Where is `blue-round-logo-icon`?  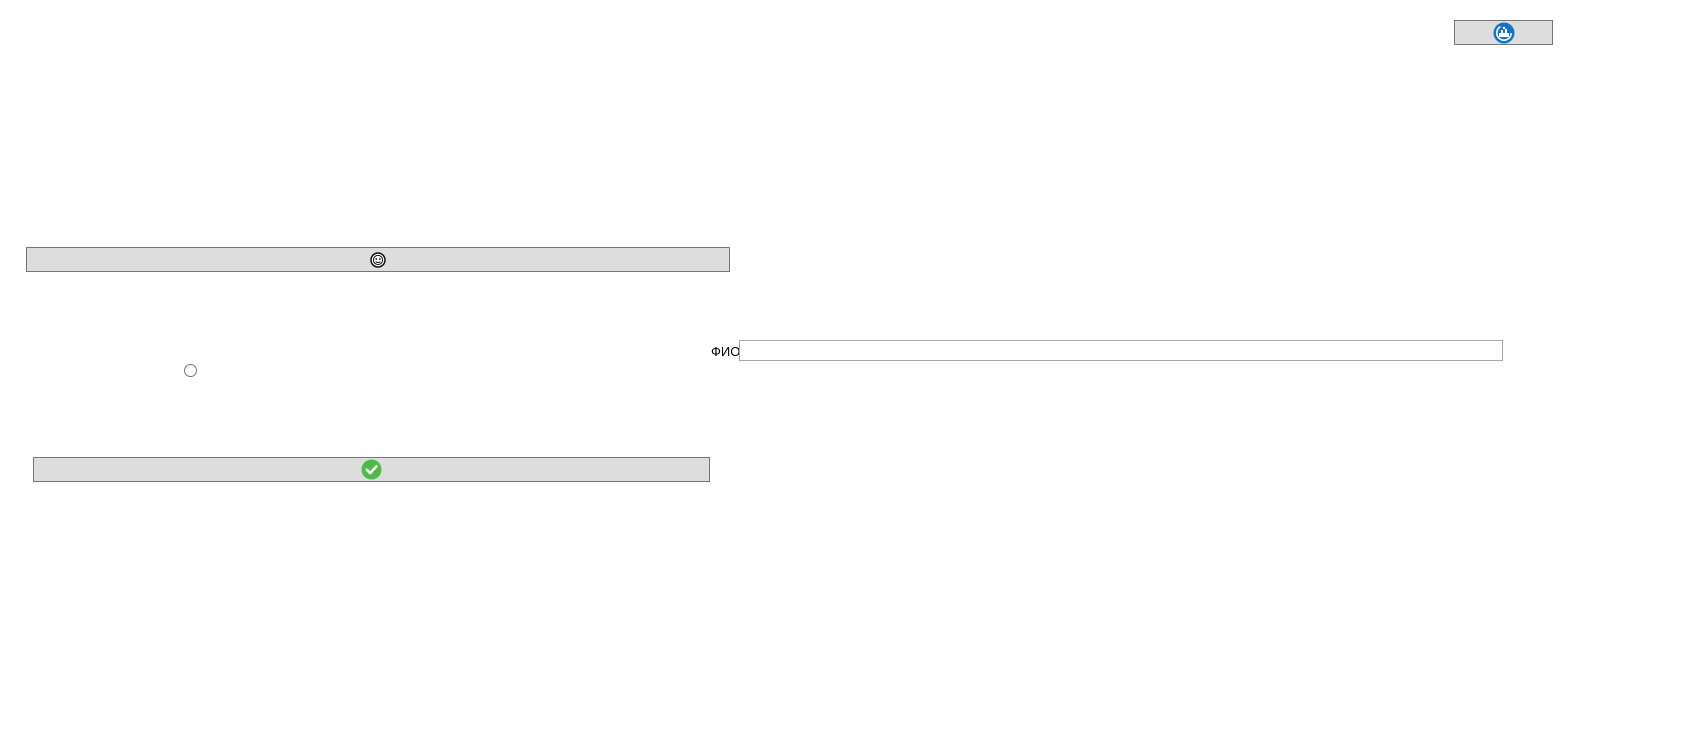
blue-round-logo-icon is located at coordinates (1504, 33).